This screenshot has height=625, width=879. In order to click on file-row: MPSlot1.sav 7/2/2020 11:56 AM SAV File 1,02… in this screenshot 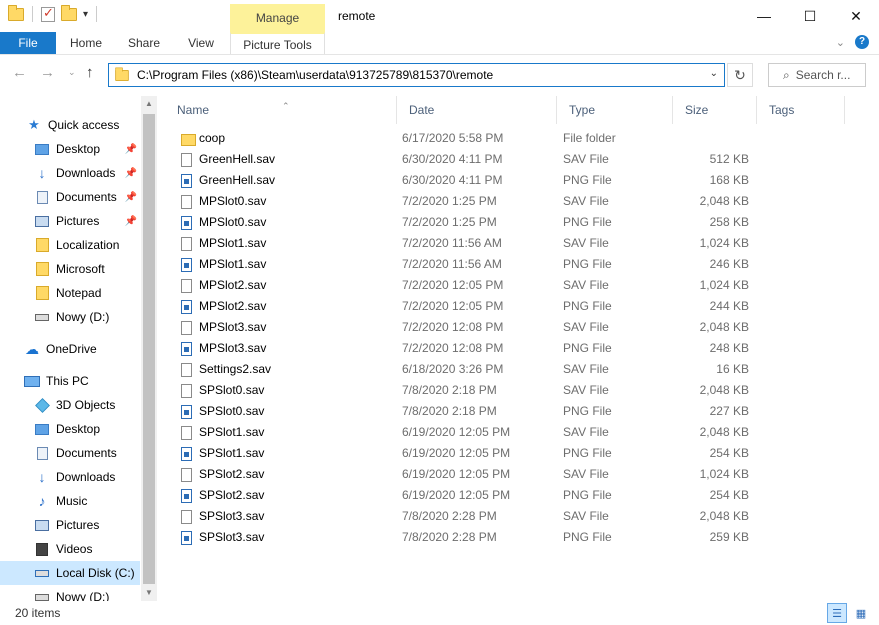, I will do `click(465, 243)`.